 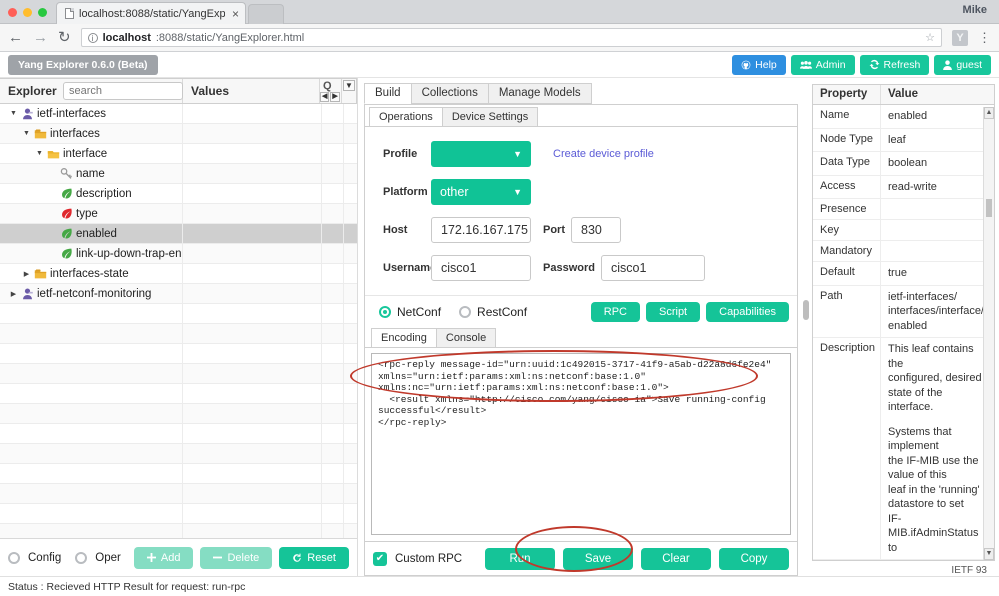 I want to click on admin-button: Admin, so click(x=822, y=64).